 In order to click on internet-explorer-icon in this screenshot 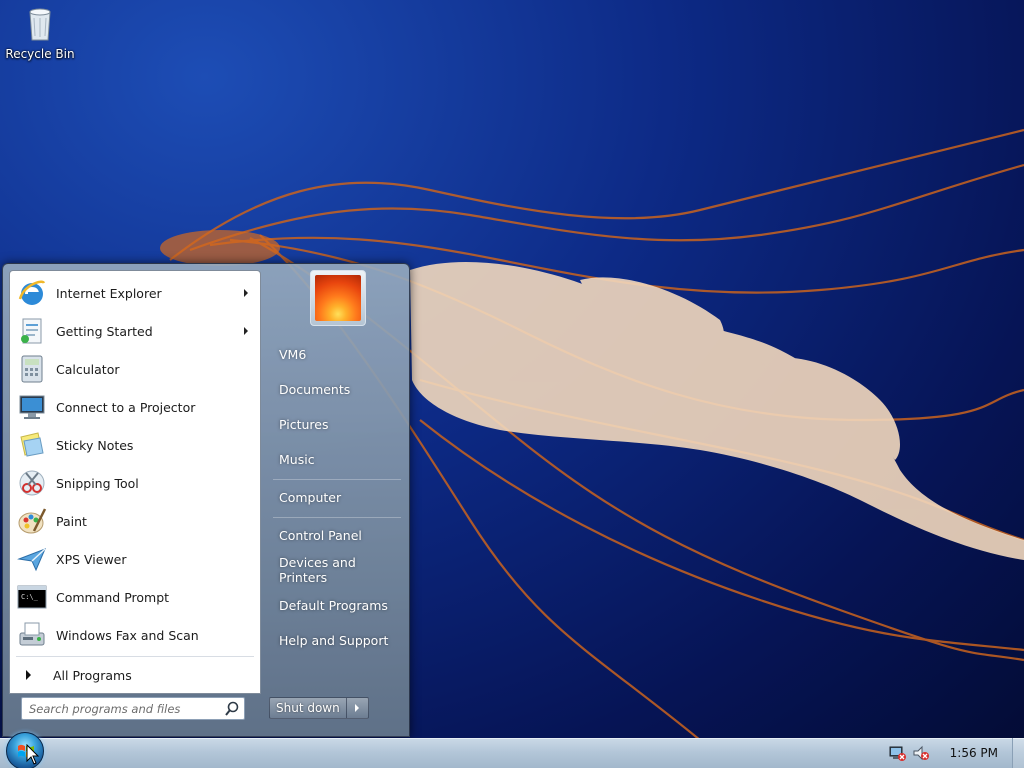, I will do `click(32, 292)`.